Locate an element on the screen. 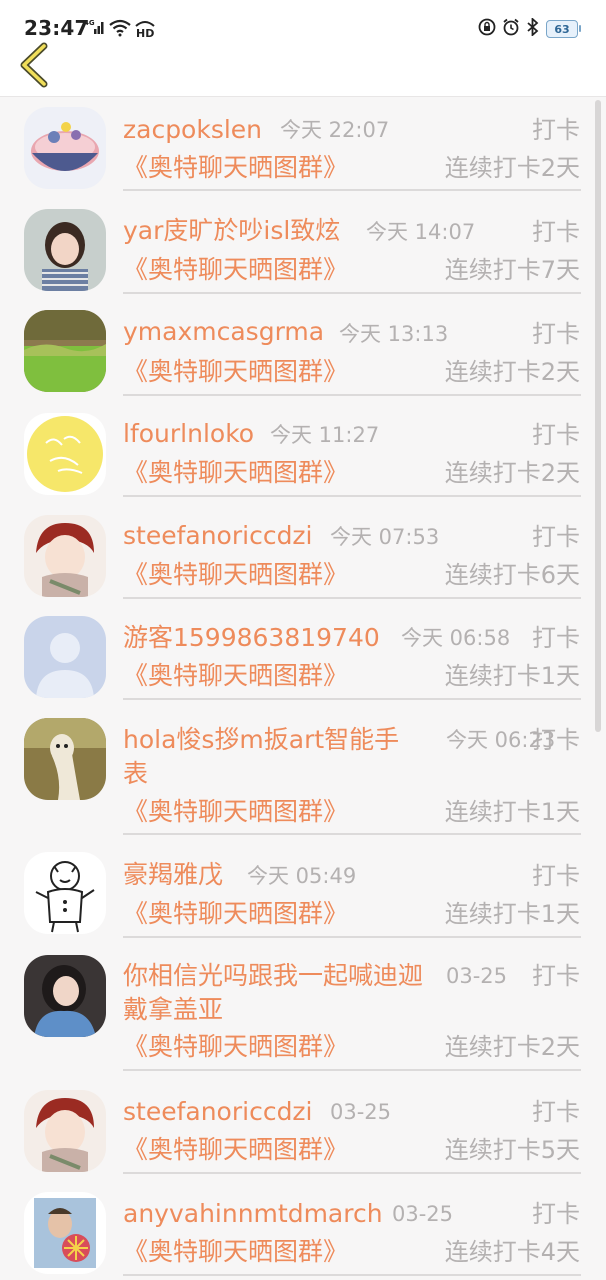 The width and height of the screenshot is (606, 1280). streak-count: 连续打卡7天 is located at coordinates (512, 270).